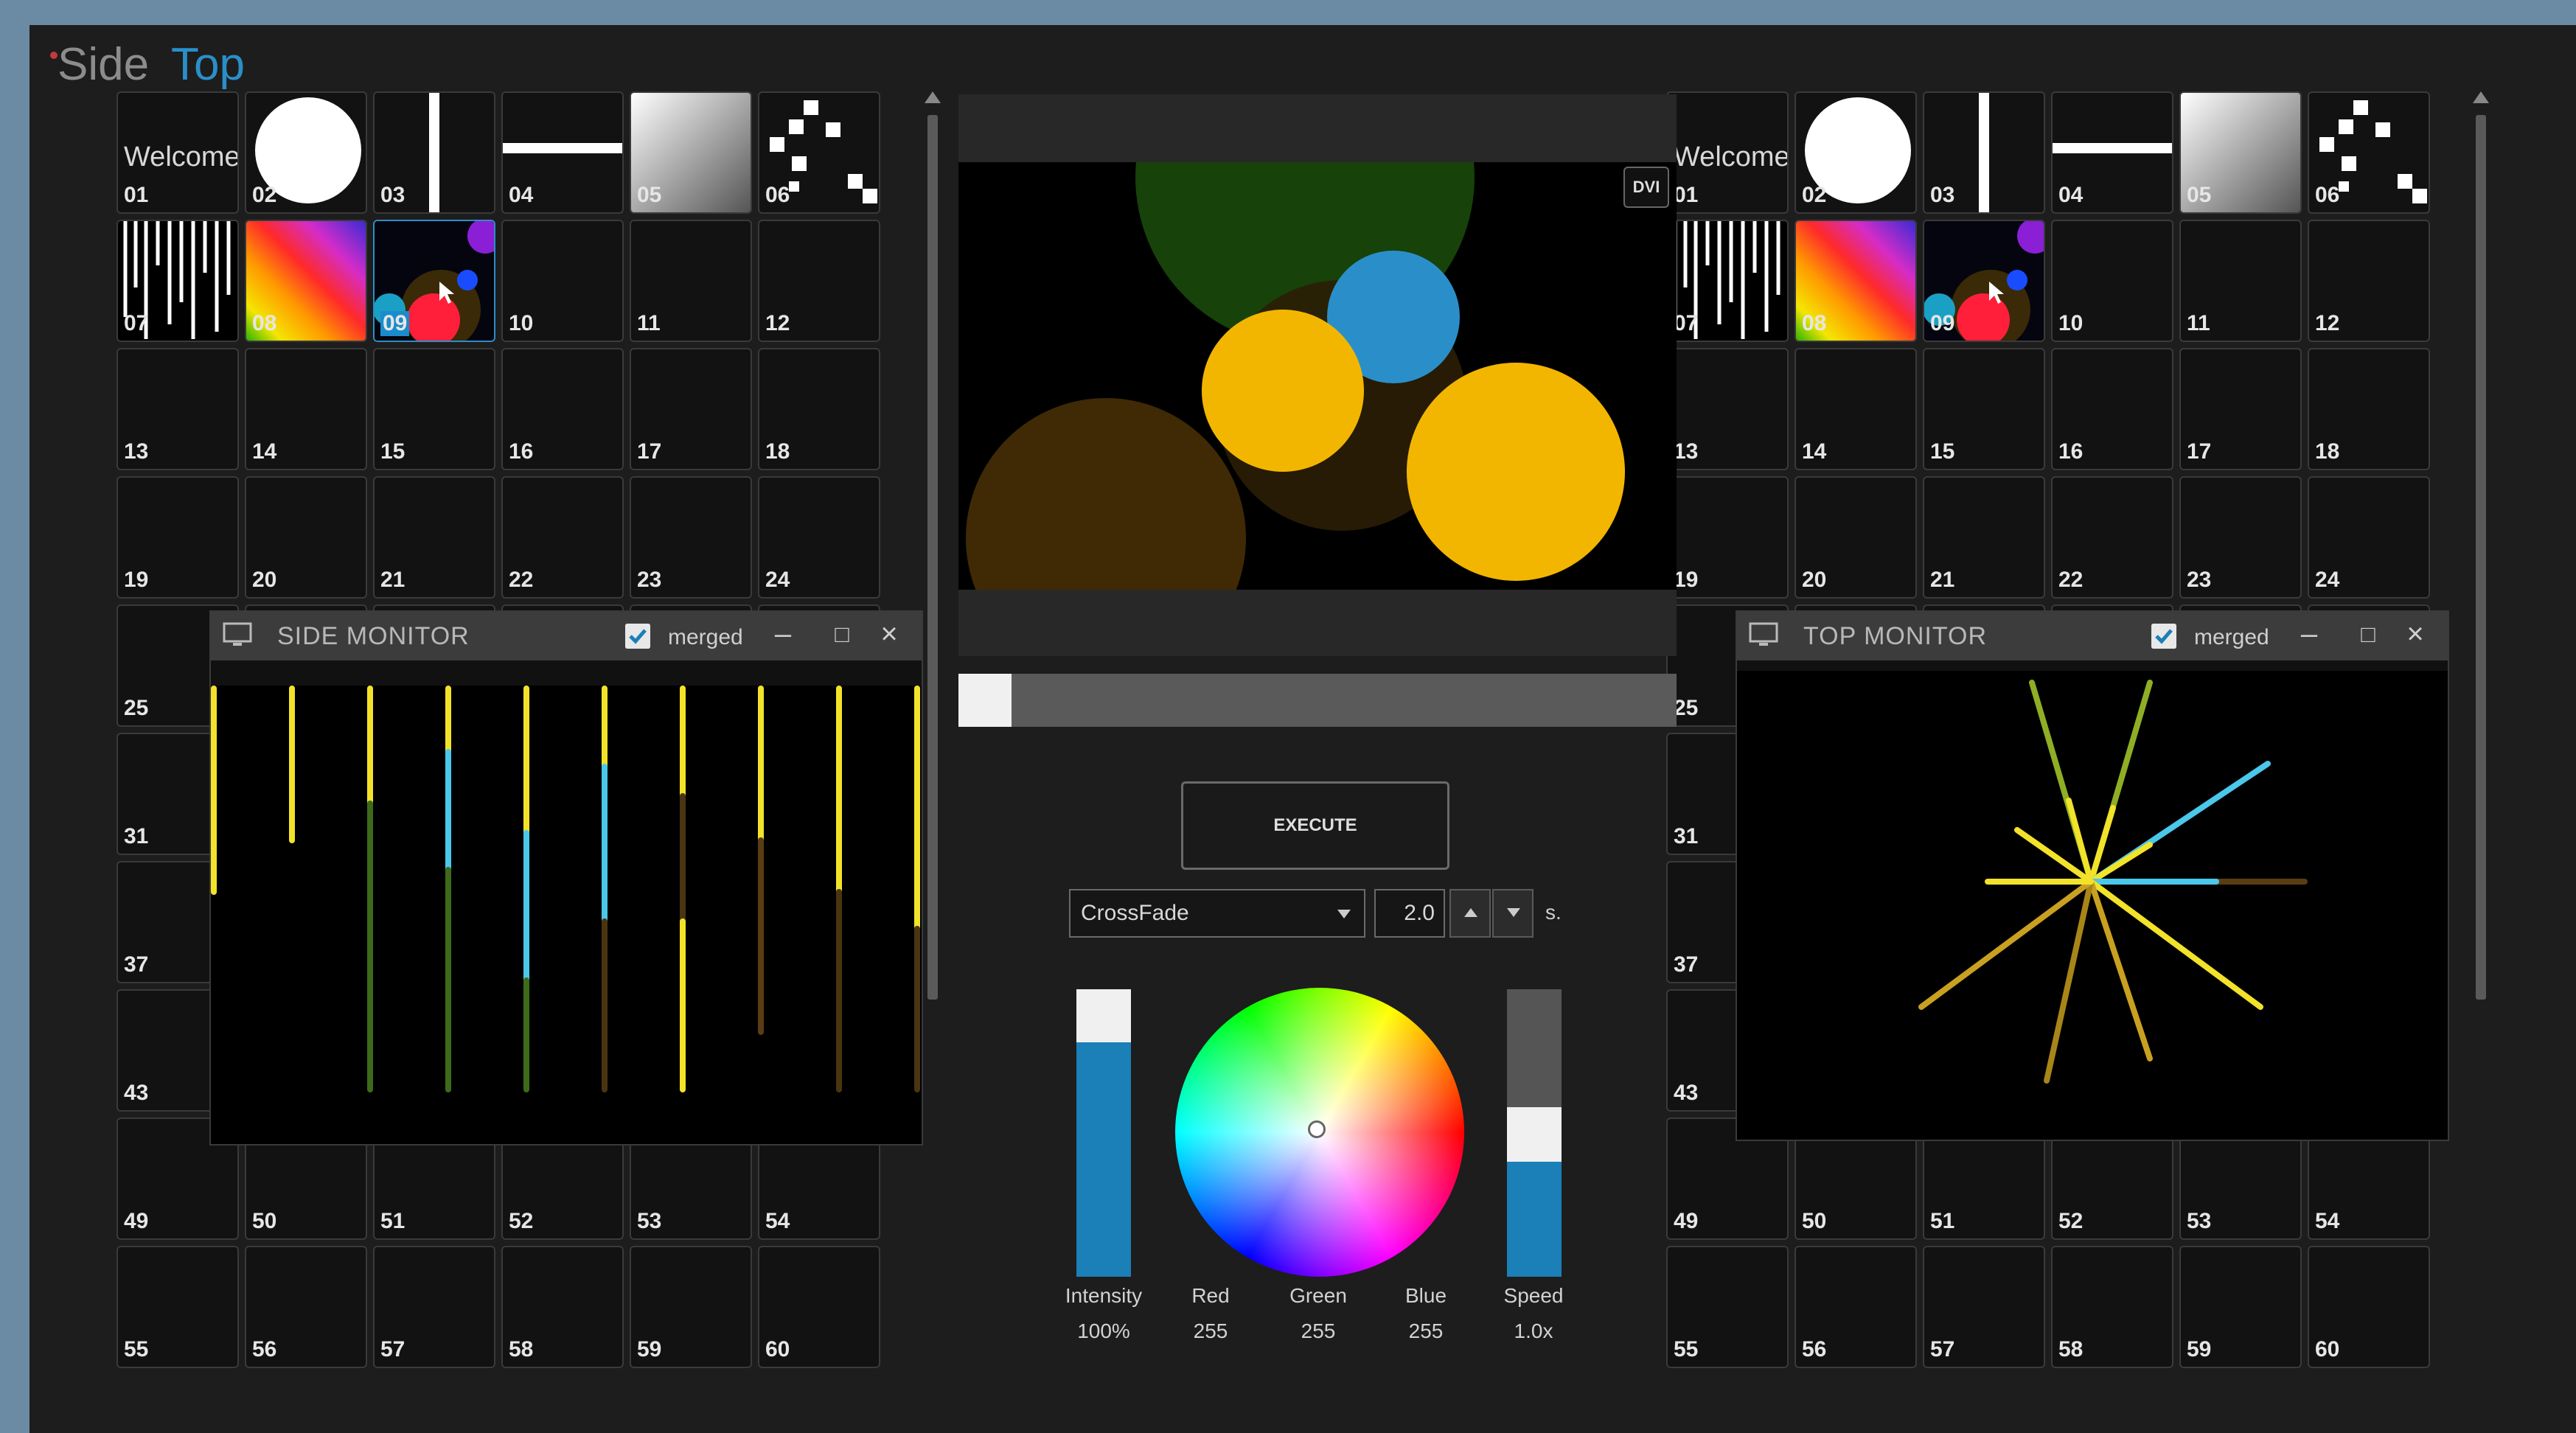 The image size is (2576, 1433). I want to click on side-cue-cell: 08, so click(306, 281).